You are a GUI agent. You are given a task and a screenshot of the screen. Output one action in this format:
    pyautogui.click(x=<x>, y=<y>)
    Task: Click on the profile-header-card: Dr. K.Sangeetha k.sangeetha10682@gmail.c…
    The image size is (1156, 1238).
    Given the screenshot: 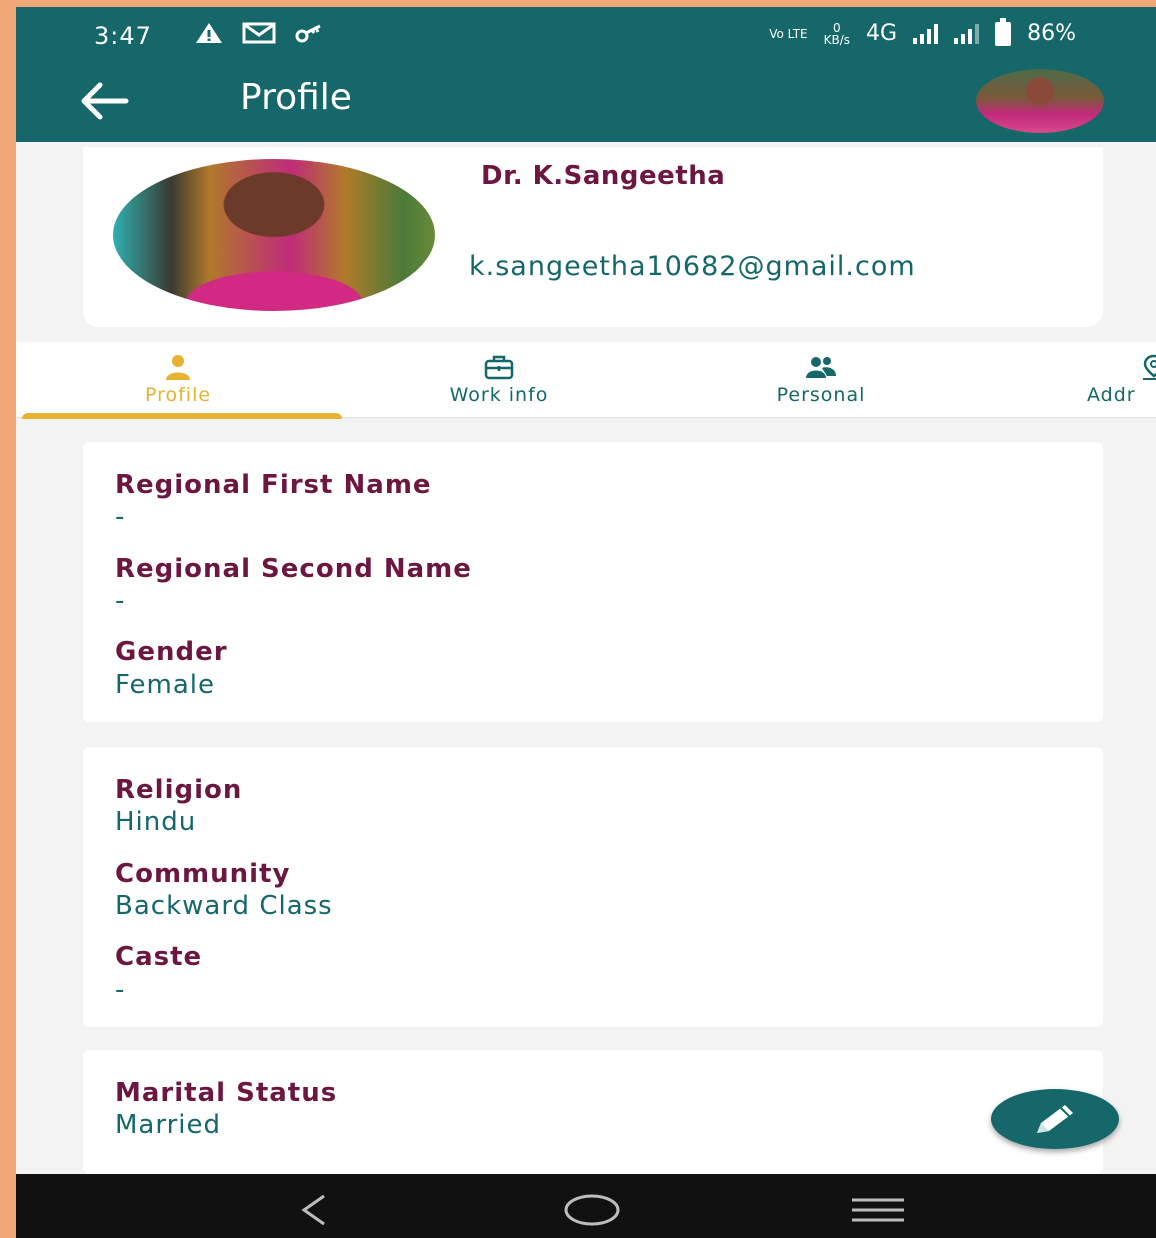 What is the action you would take?
    pyautogui.click(x=593, y=237)
    